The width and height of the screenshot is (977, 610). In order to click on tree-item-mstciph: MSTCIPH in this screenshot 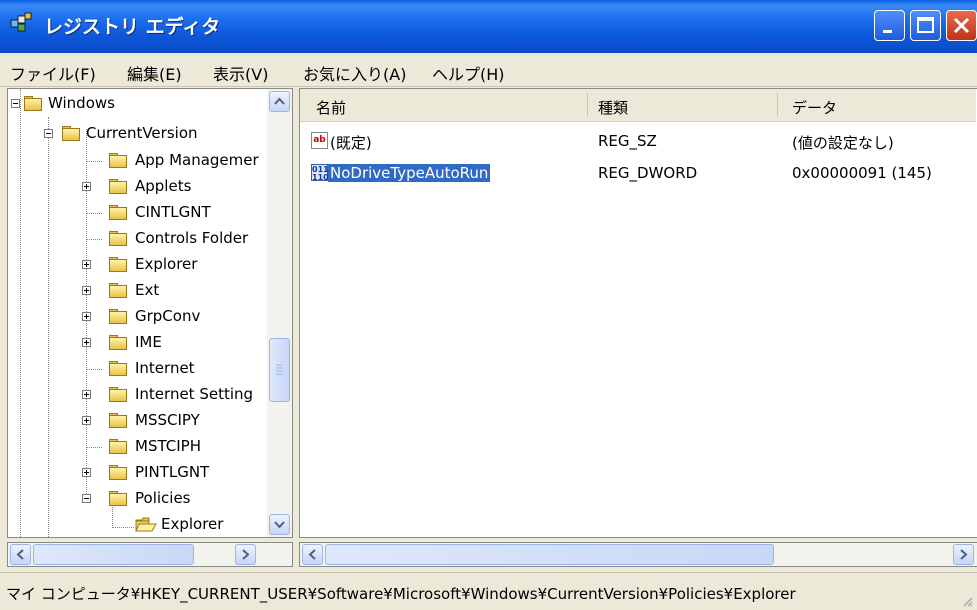, I will do `click(168, 446)`.